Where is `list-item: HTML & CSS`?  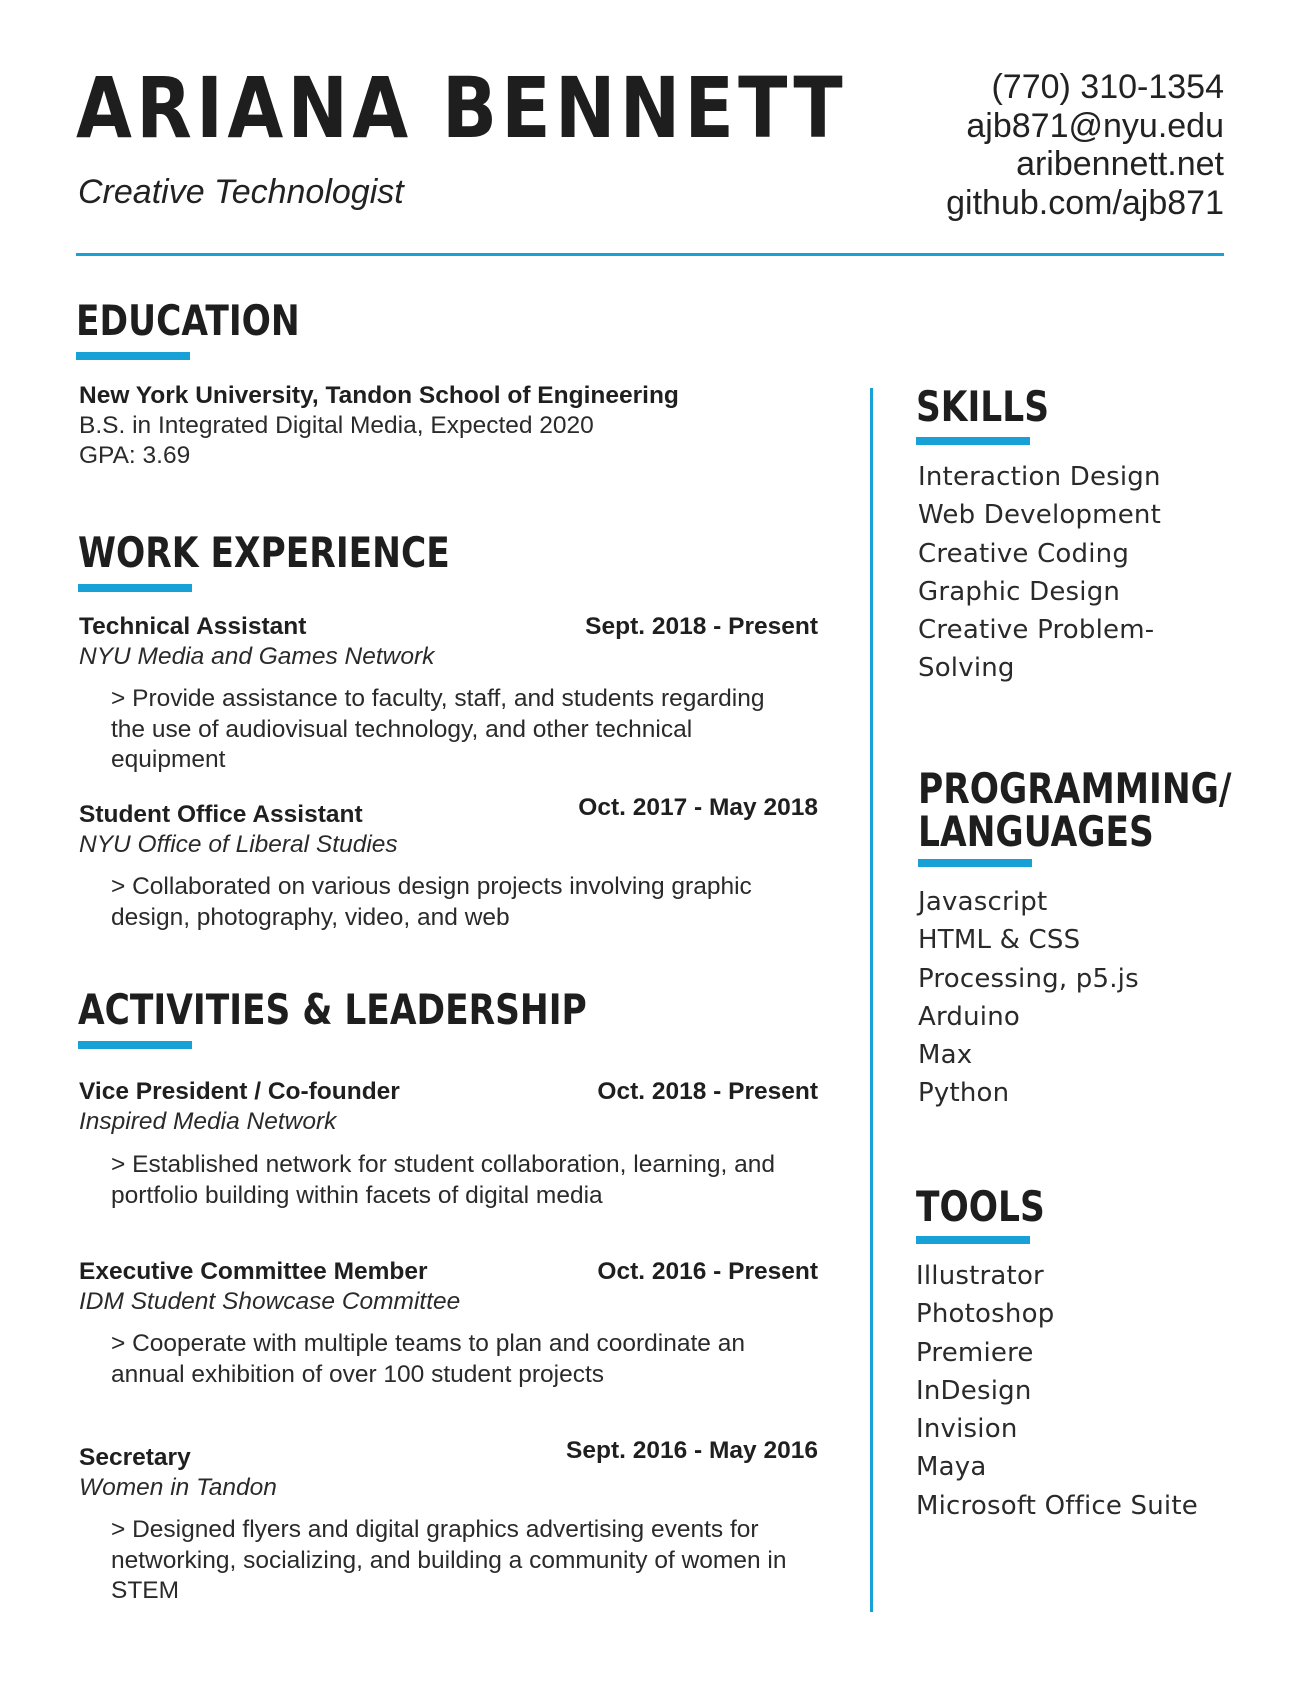 list-item: HTML & CSS is located at coordinates (999, 940).